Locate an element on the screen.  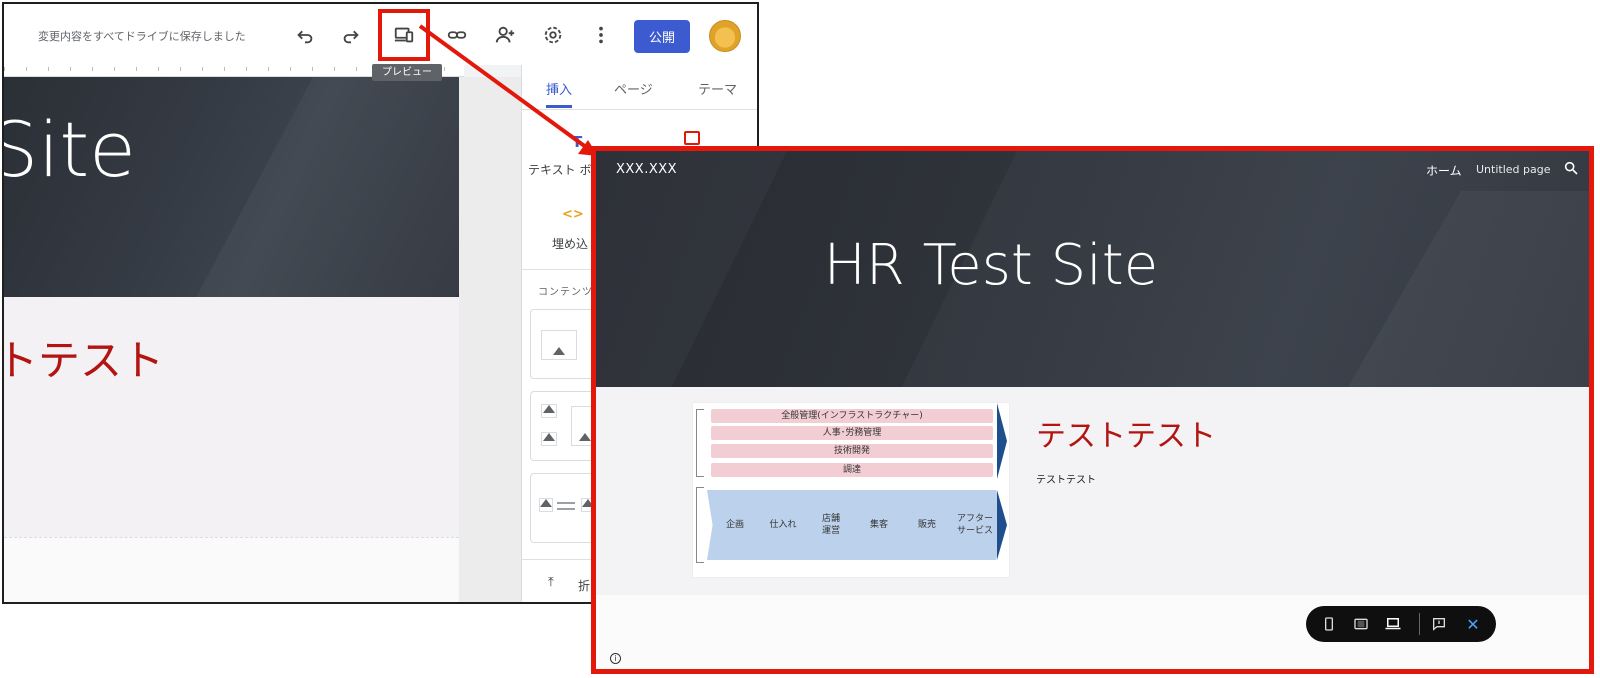
editor-hero-banner: Site is located at coordinates (231, 187).